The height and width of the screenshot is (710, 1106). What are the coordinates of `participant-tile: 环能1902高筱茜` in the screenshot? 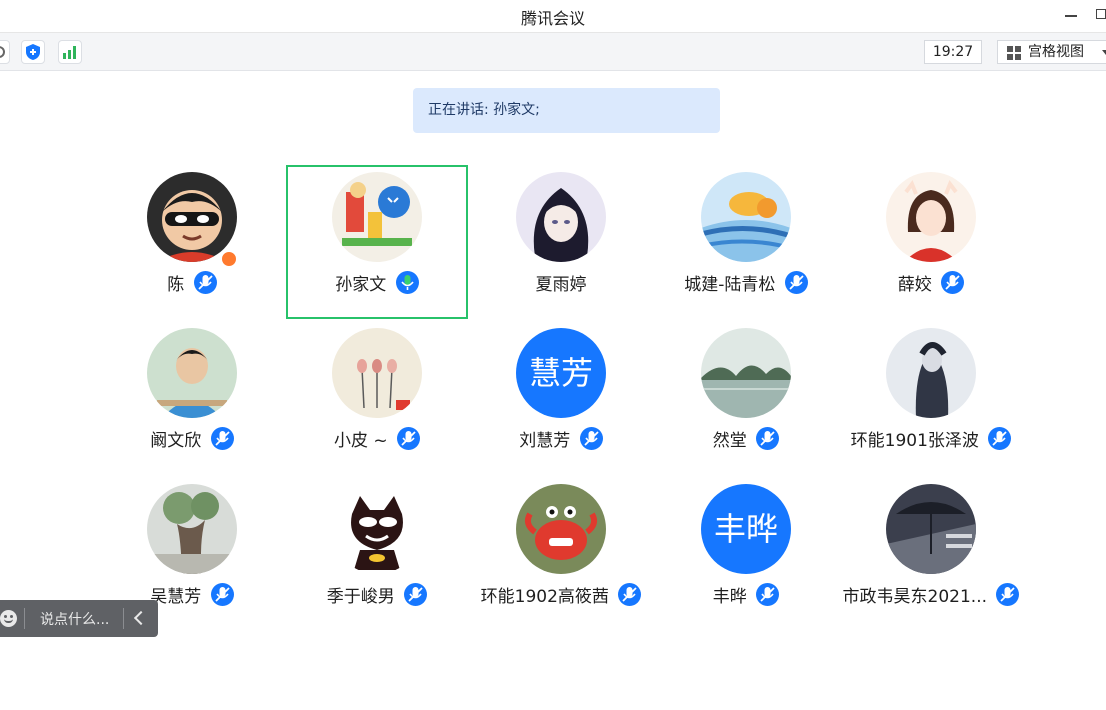 It's located at (561, 551).